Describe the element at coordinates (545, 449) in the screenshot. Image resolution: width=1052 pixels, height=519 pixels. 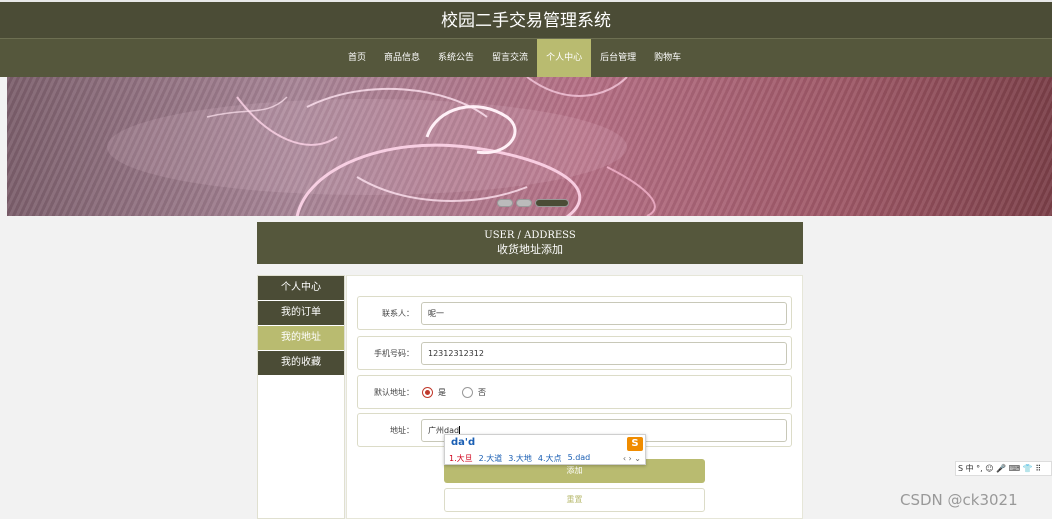
I see `ime-candidate-popup: da'd S 1.大旦 2.大道 3.大地 4.大点 5.dad ‹ › ⌄` at that location.